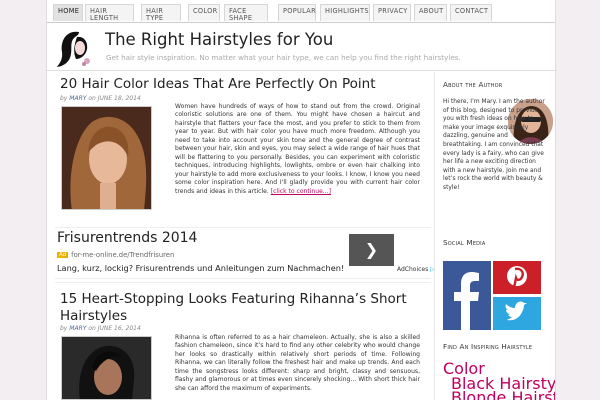  I want to click on post-meta: by MARY on JUNE 18, 2014, so click(100, 98).